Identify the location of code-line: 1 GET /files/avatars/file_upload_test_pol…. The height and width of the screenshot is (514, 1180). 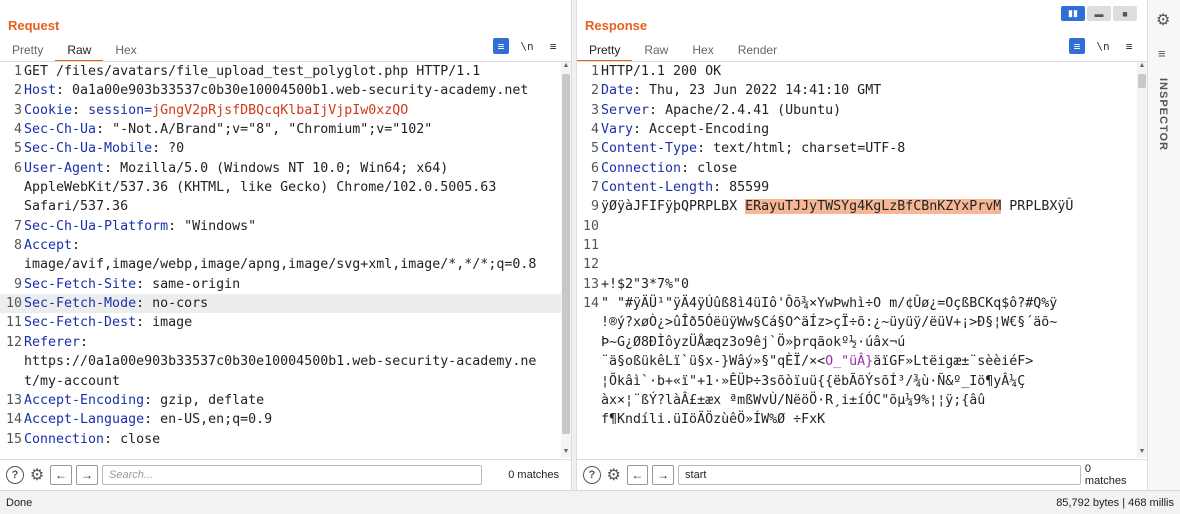
(285, 71).